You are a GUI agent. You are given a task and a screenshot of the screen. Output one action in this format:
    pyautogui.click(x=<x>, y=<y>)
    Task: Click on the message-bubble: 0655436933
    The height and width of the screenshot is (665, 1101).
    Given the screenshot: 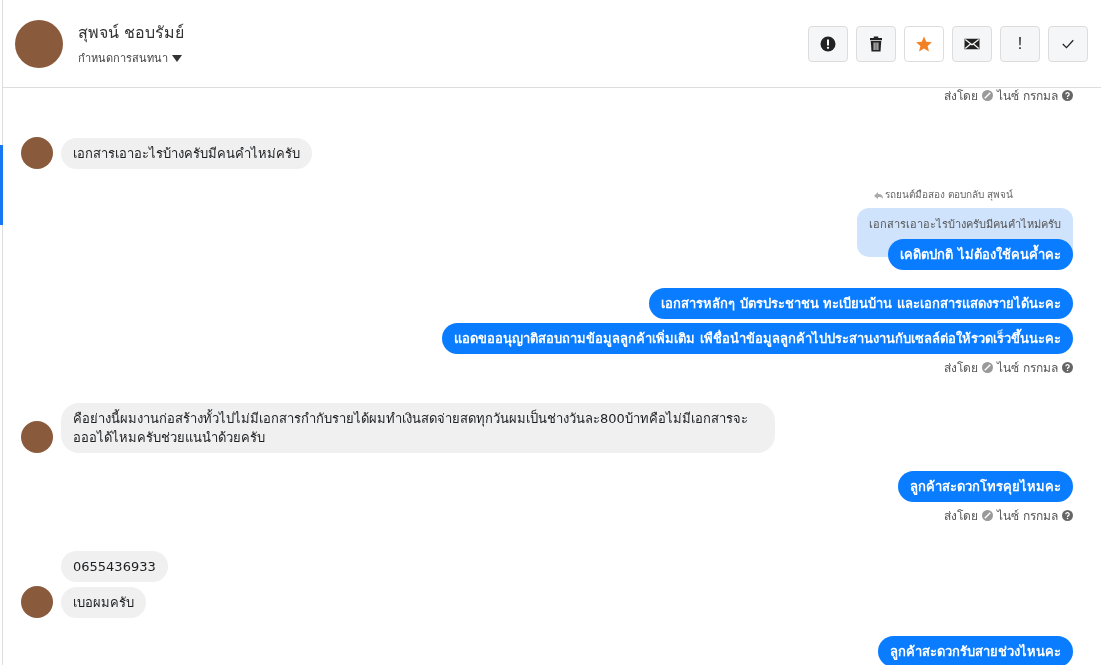 What is the action you would take?
    pyautogui.click(x=114, y=566)
    